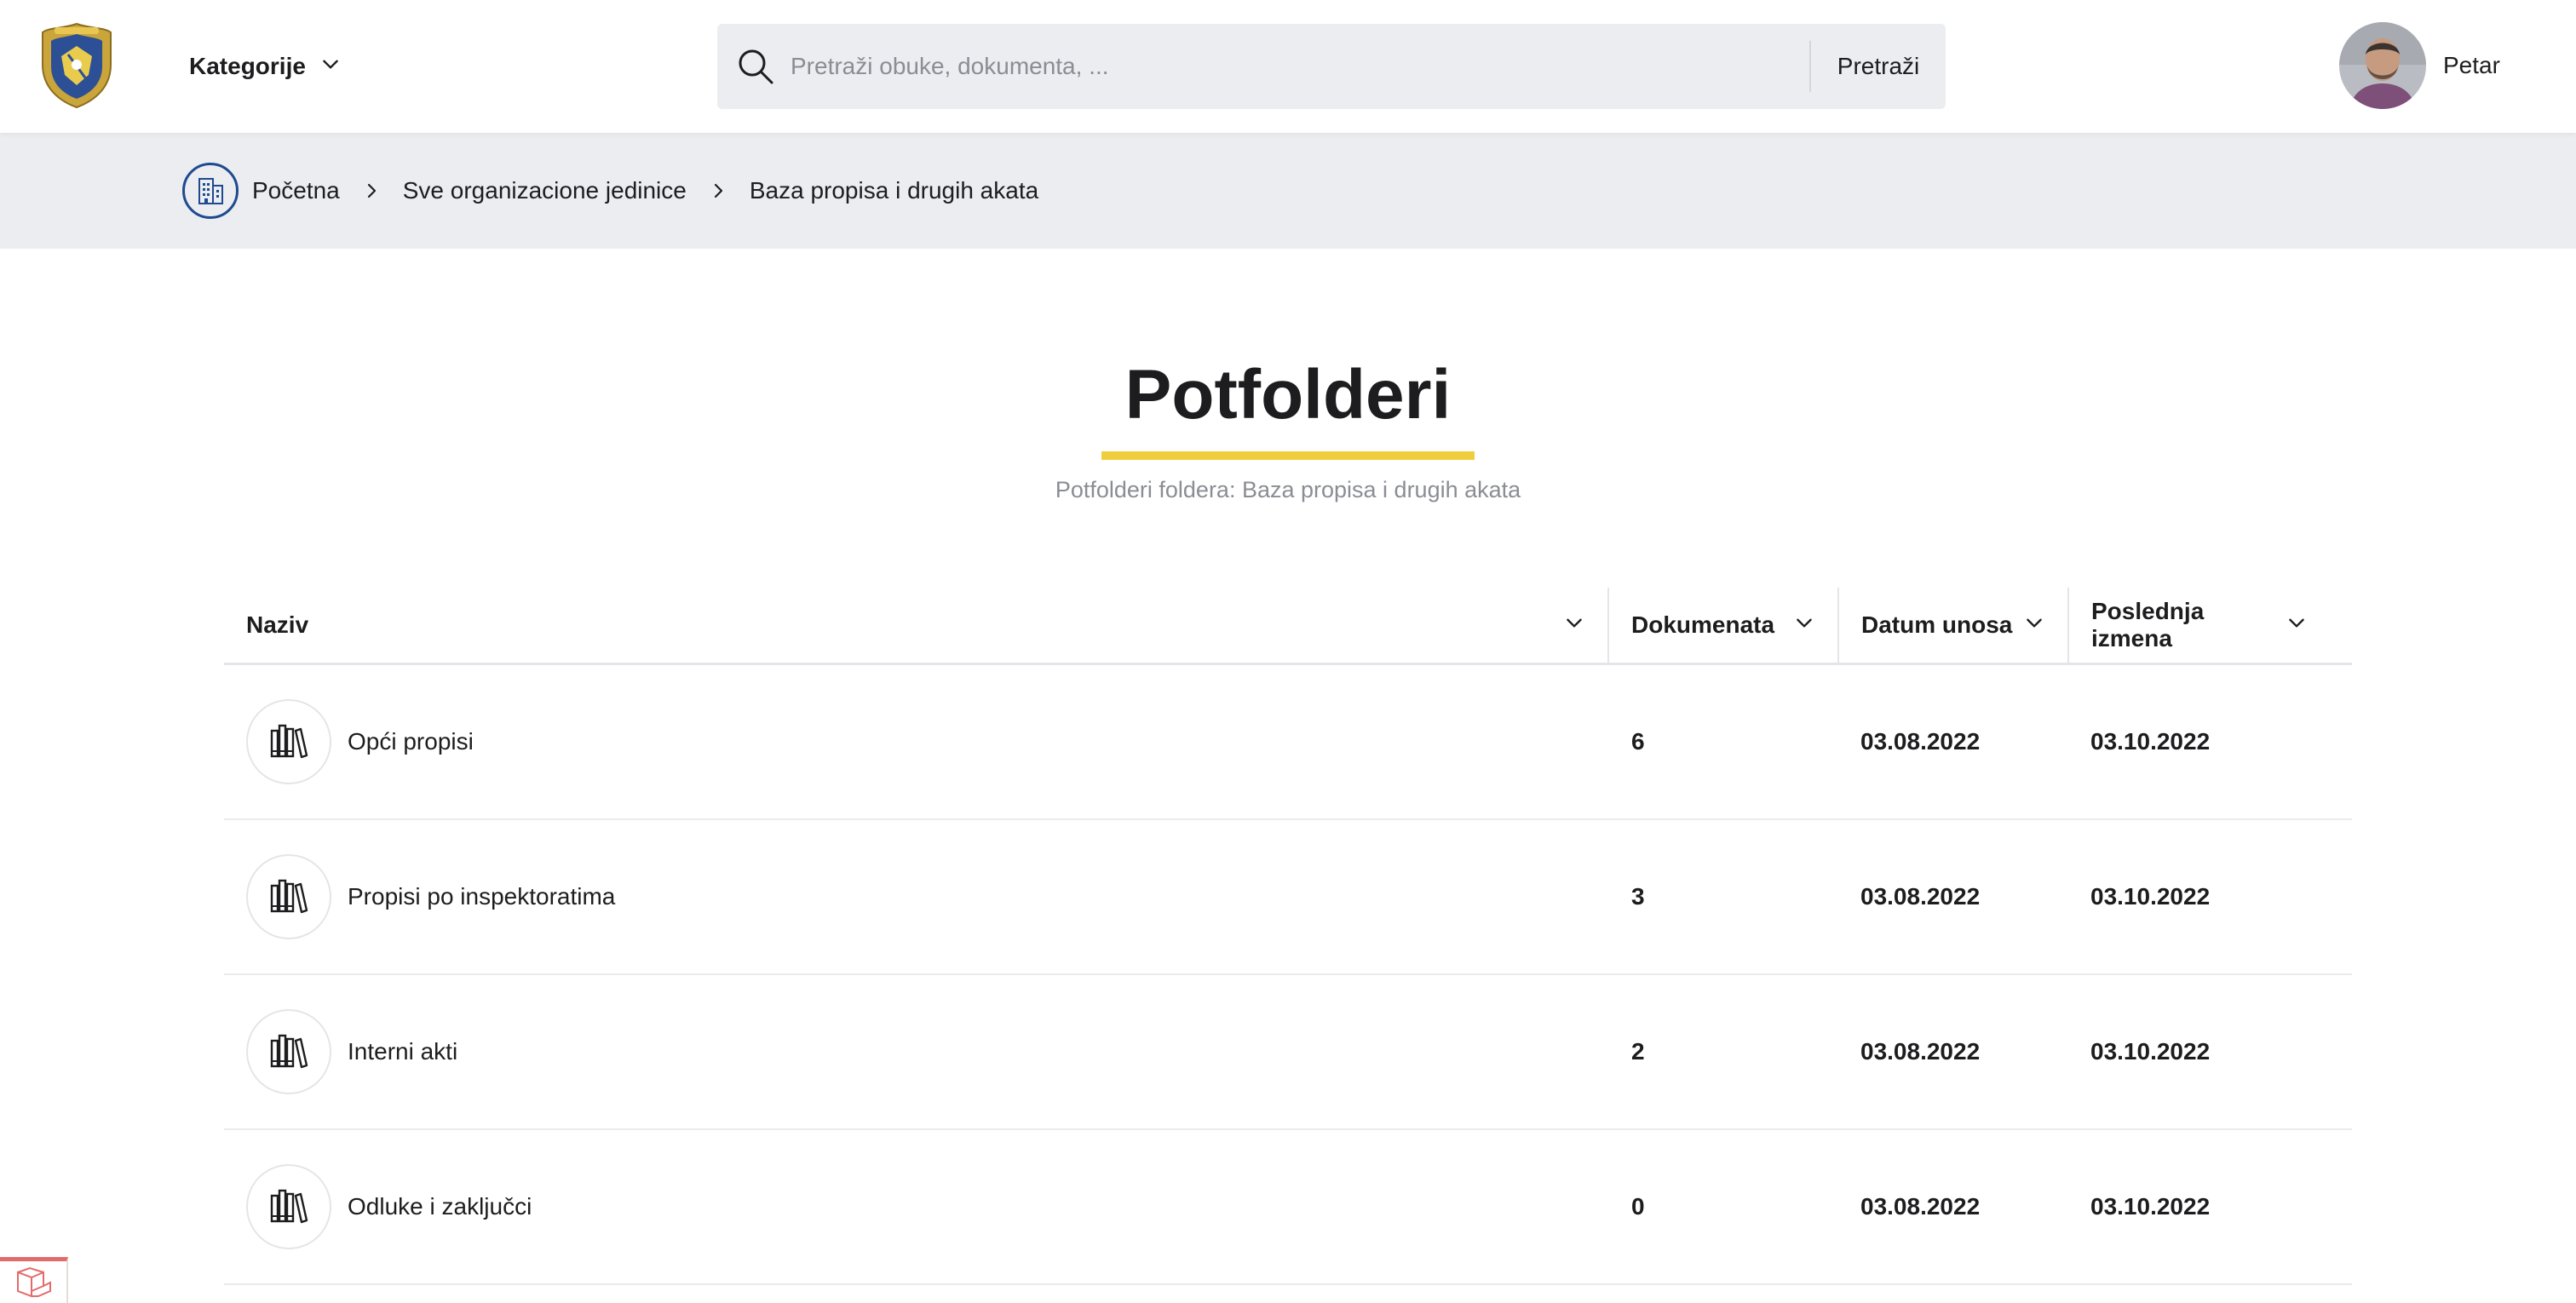  Describe the element at coordinates (1638, 897) in the screenshot. I see `row-documents: 3` at that location.